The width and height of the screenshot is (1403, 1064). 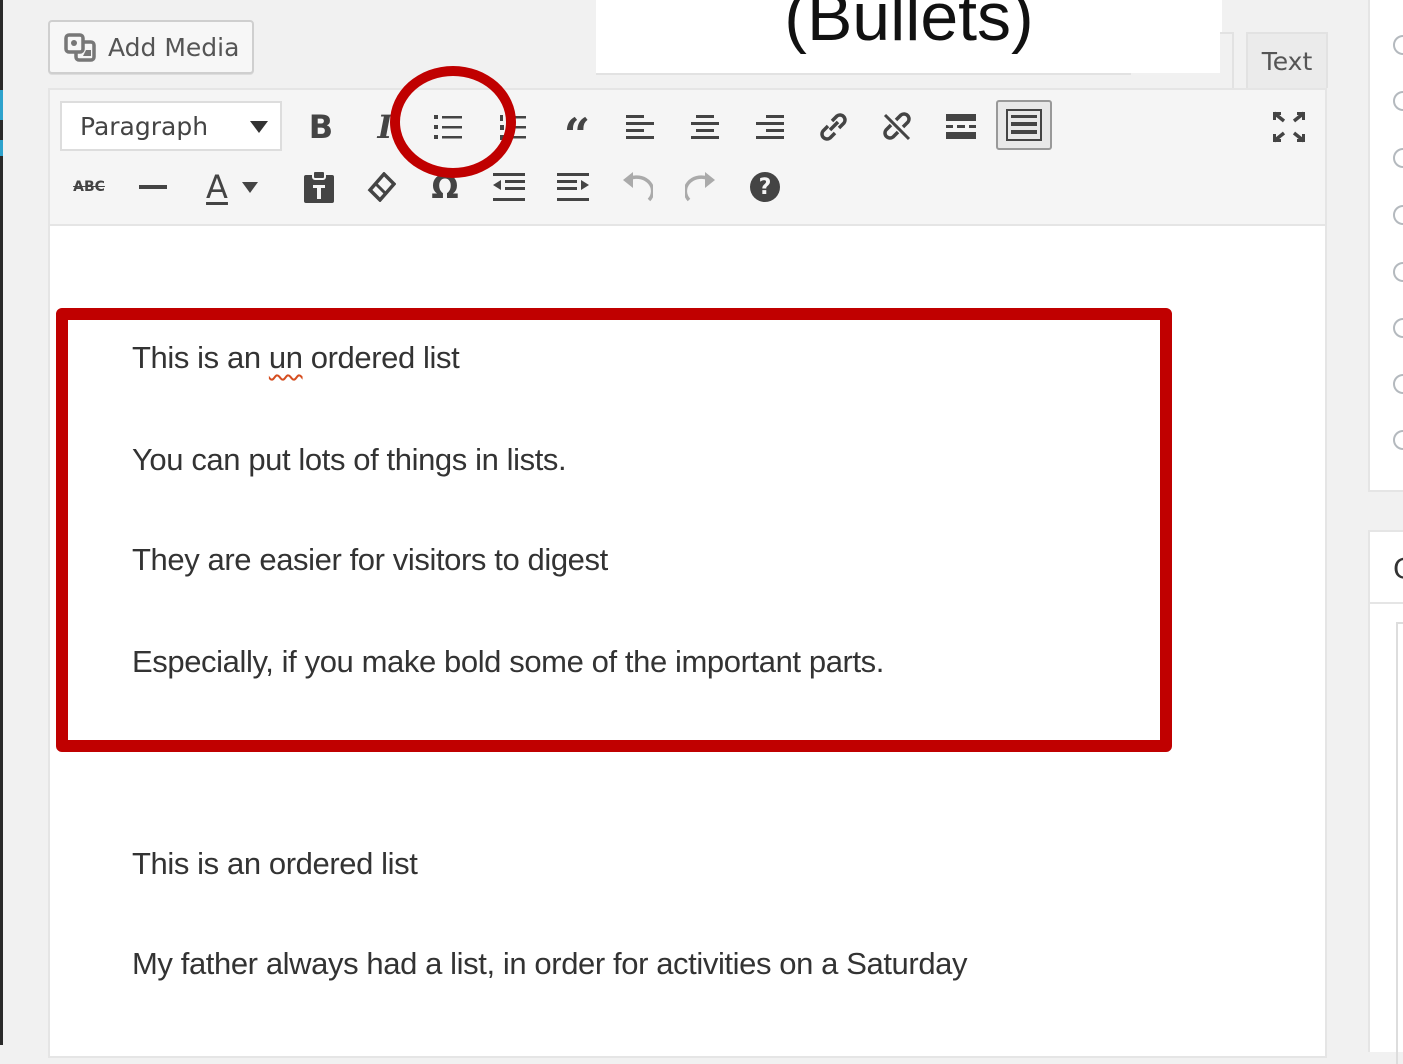 I want to click on redo-button, so click(x=701, y=187).